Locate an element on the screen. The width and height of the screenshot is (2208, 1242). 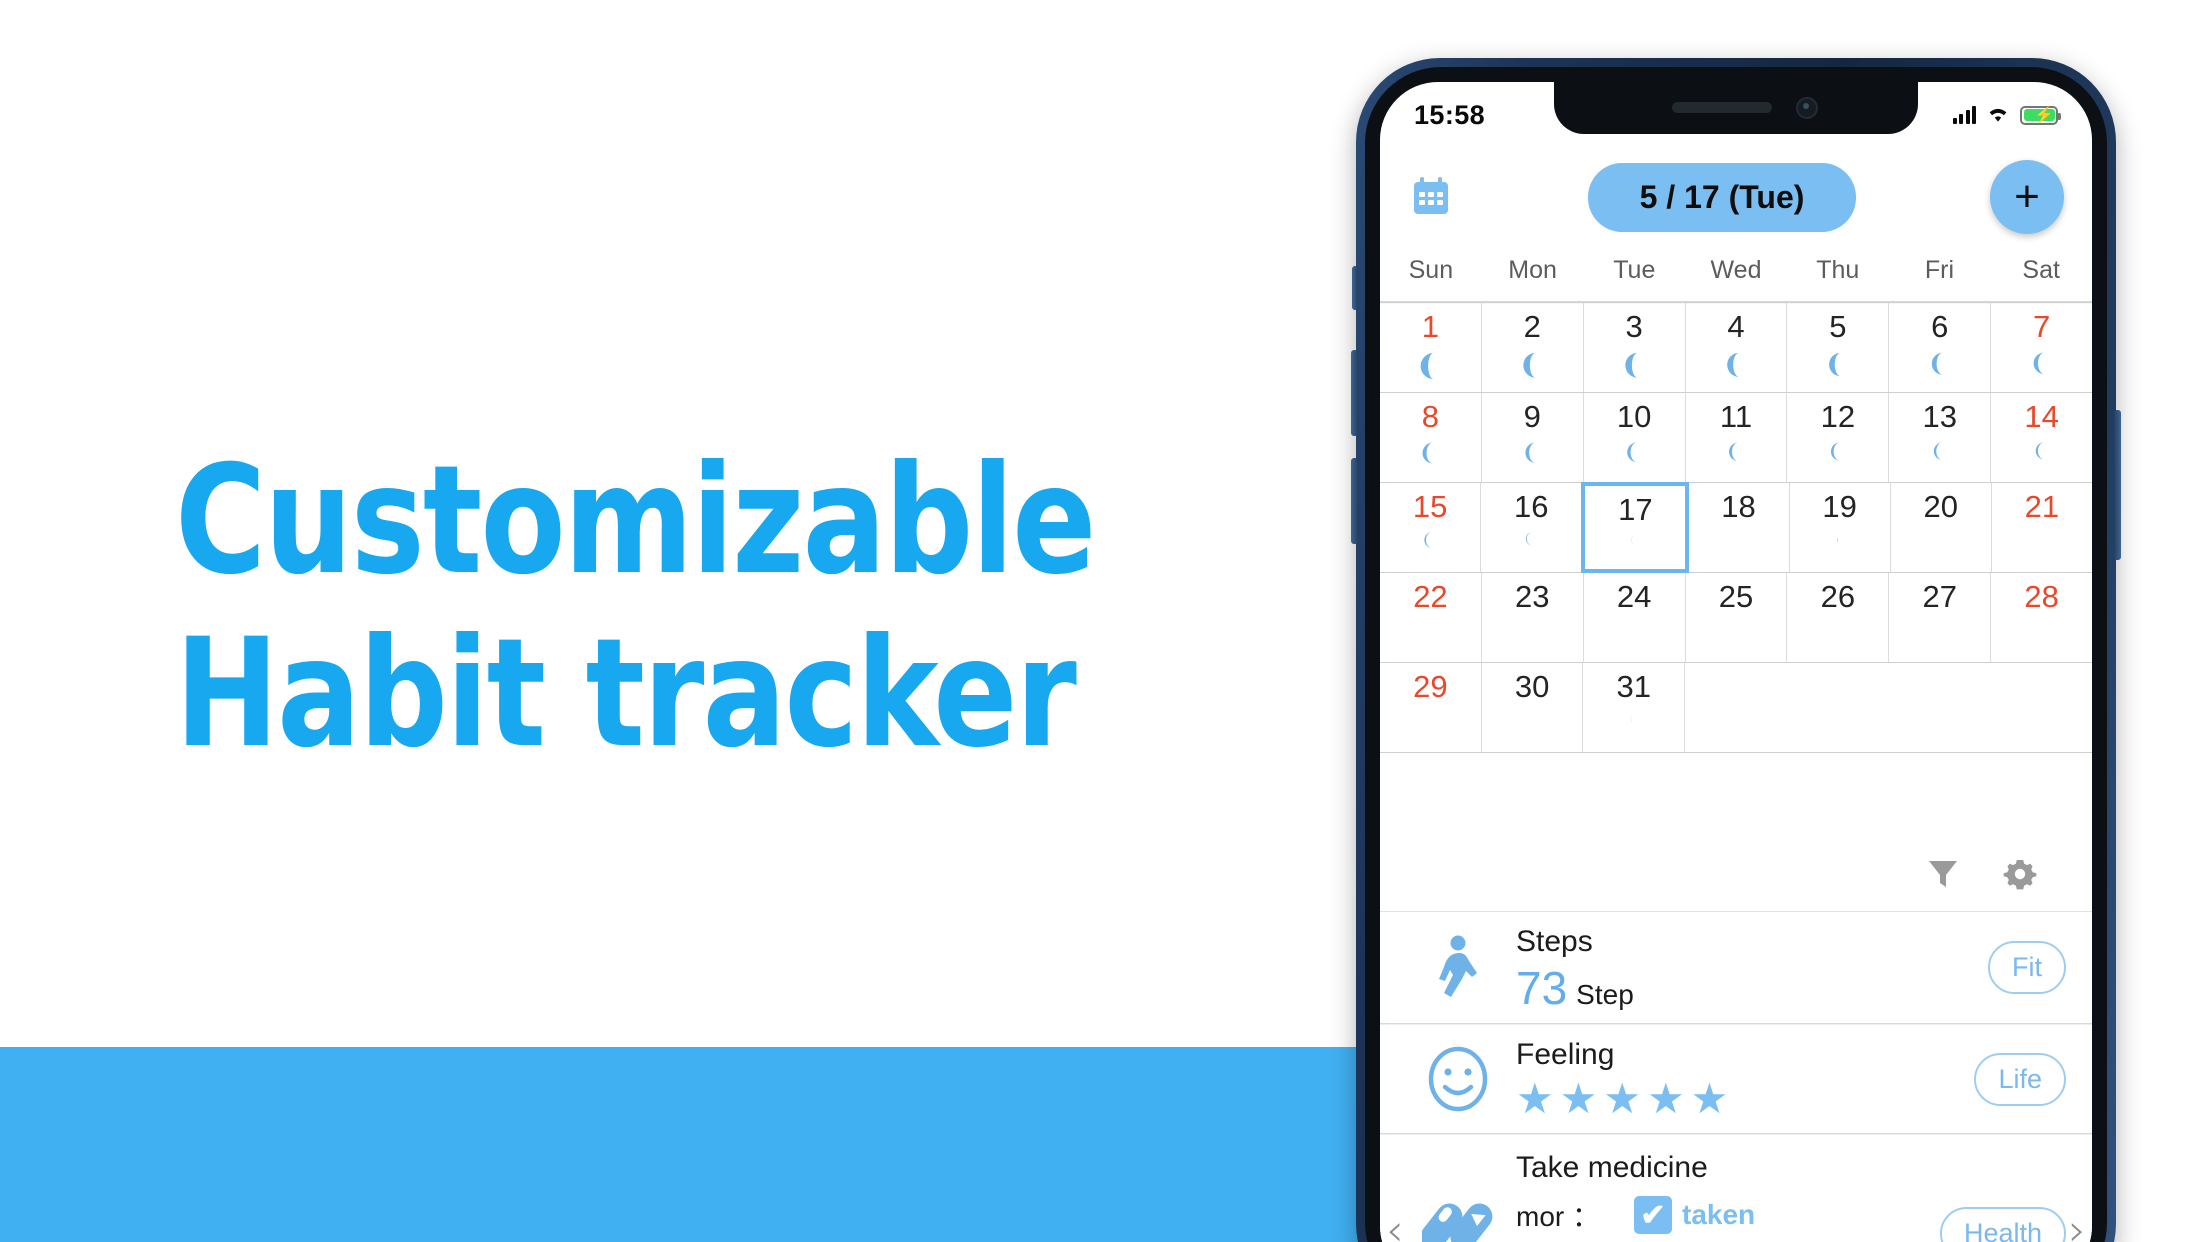
habit-body: Feeling ★ ★ ★ ★ ★ is located at coordinates (1742, 1079).